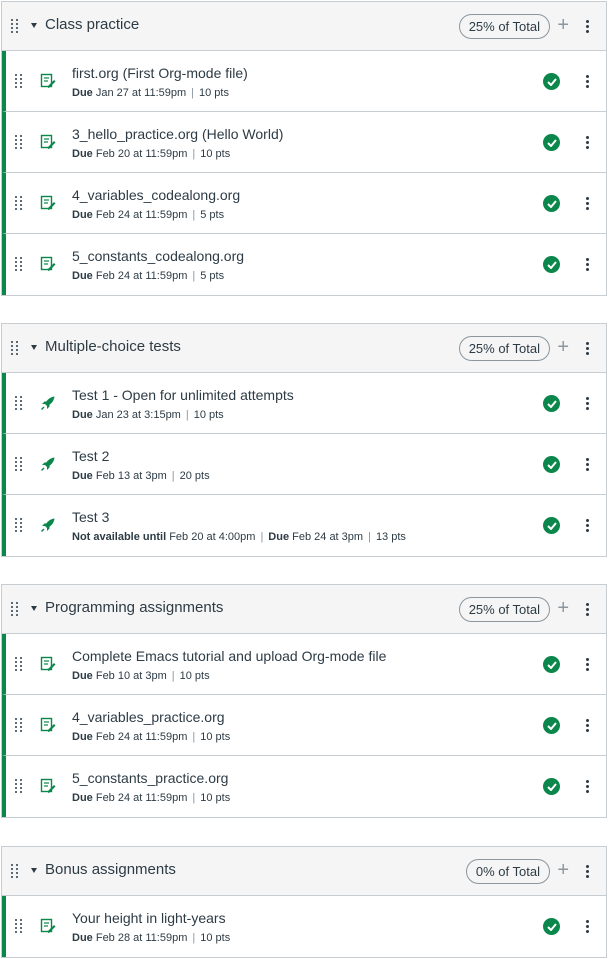 The height and width of the screenshot is (959, 609). I want to click on quiz-title-link: Test 2, so click(90, 456).